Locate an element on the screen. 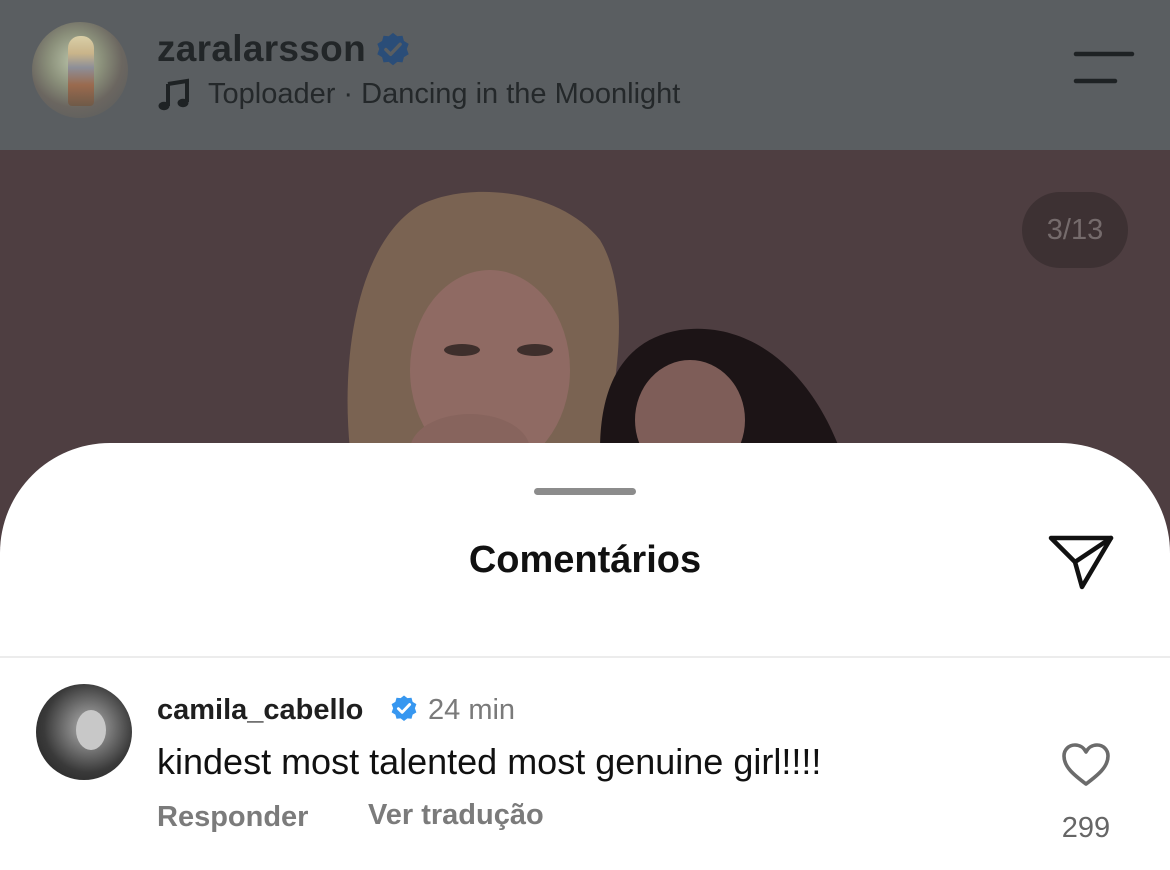 The height and width of the screenshot is (870, 1170). photo-content is located at coordinates (593, 338).